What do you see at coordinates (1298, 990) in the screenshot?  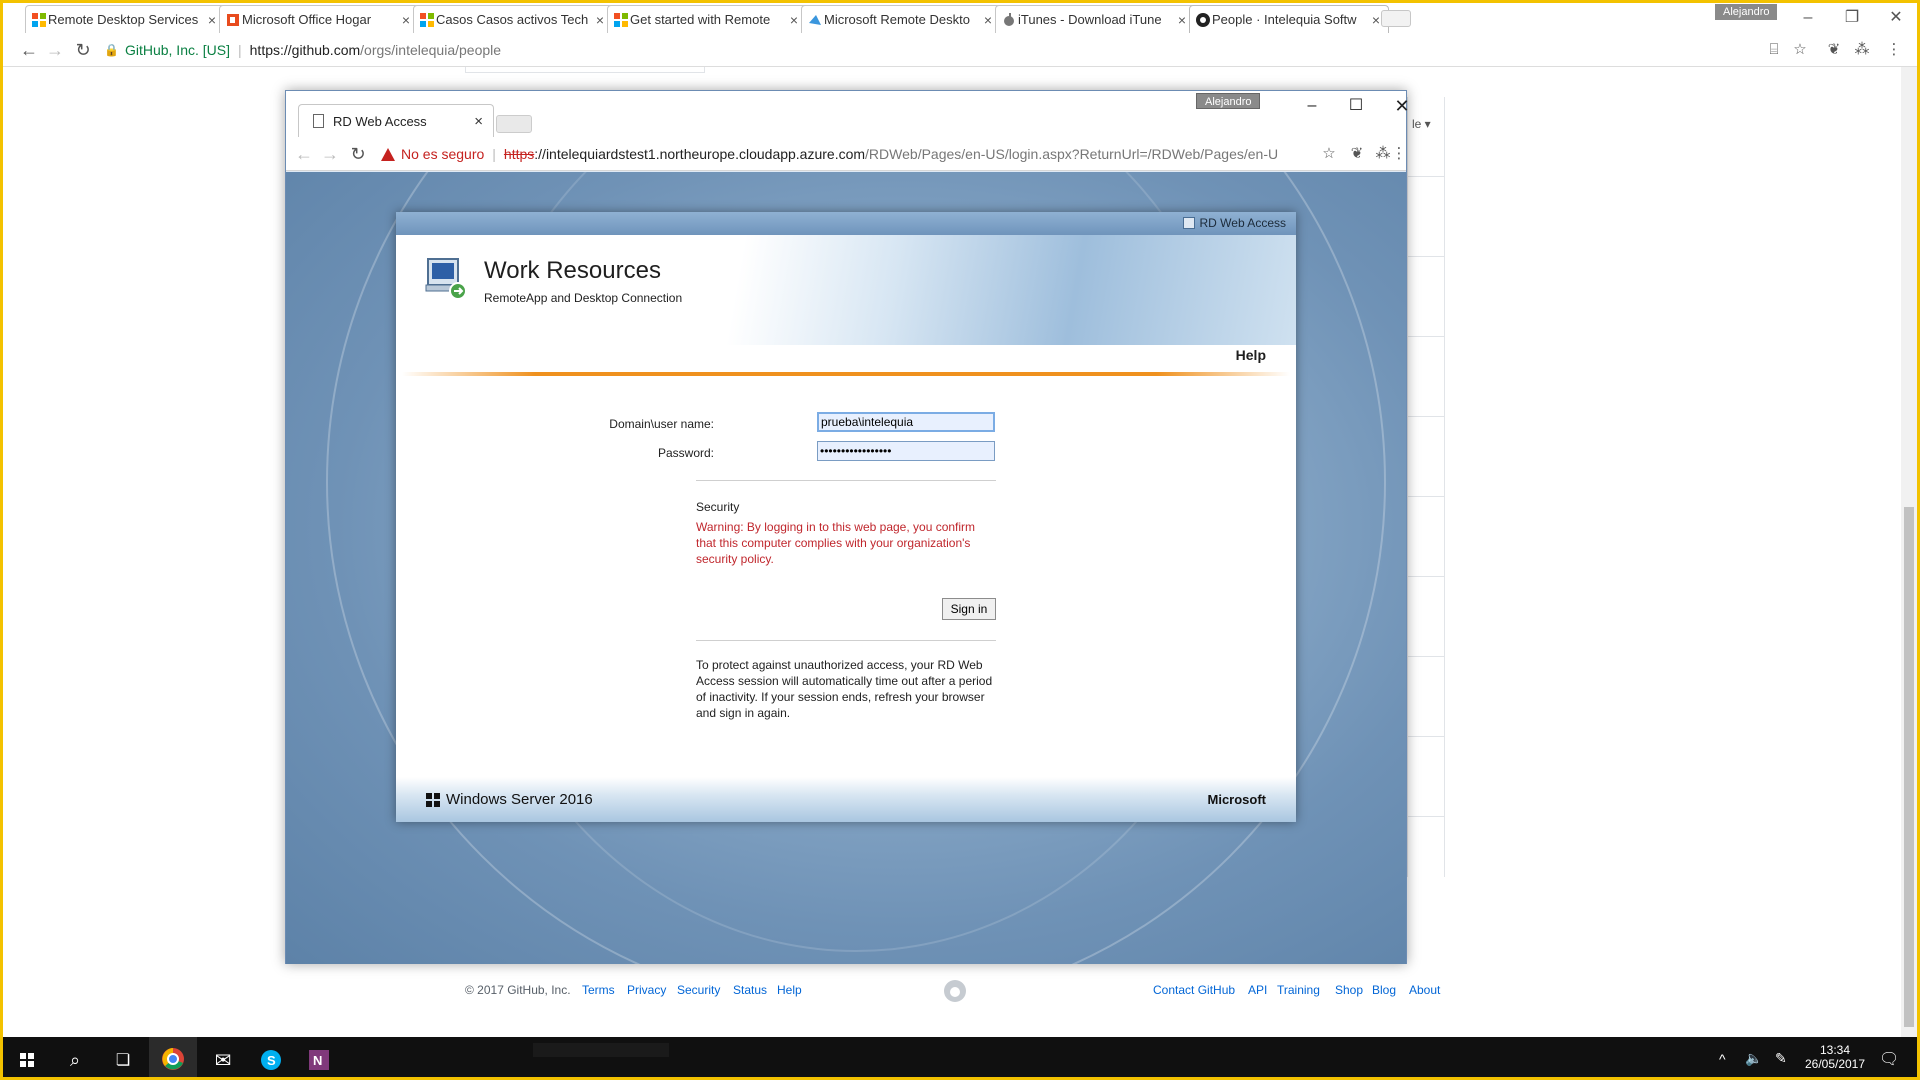 I see `gh-link-training: Training` at bounding box center [1298, 990].